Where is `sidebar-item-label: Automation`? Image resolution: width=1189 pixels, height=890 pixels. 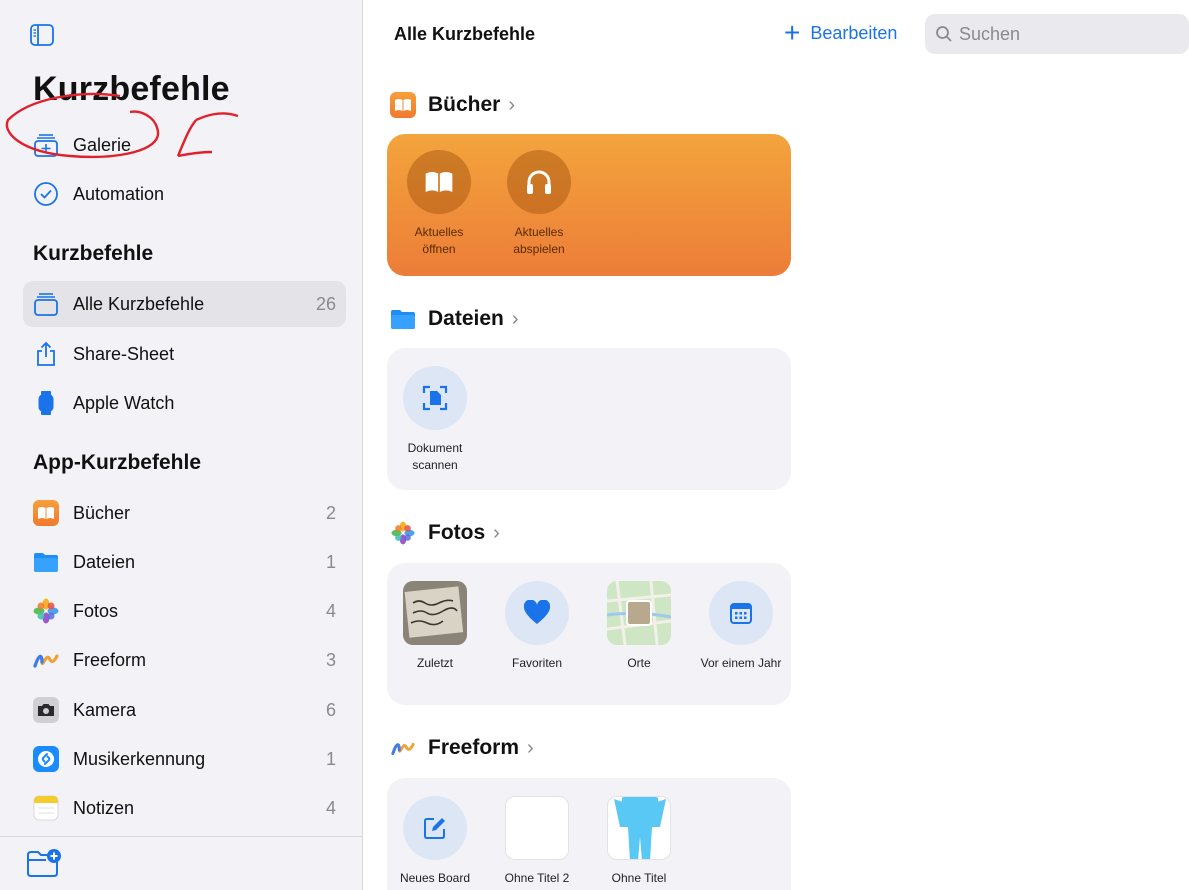 sidebar-item-label: Automation is located at coordinates (119, 193).